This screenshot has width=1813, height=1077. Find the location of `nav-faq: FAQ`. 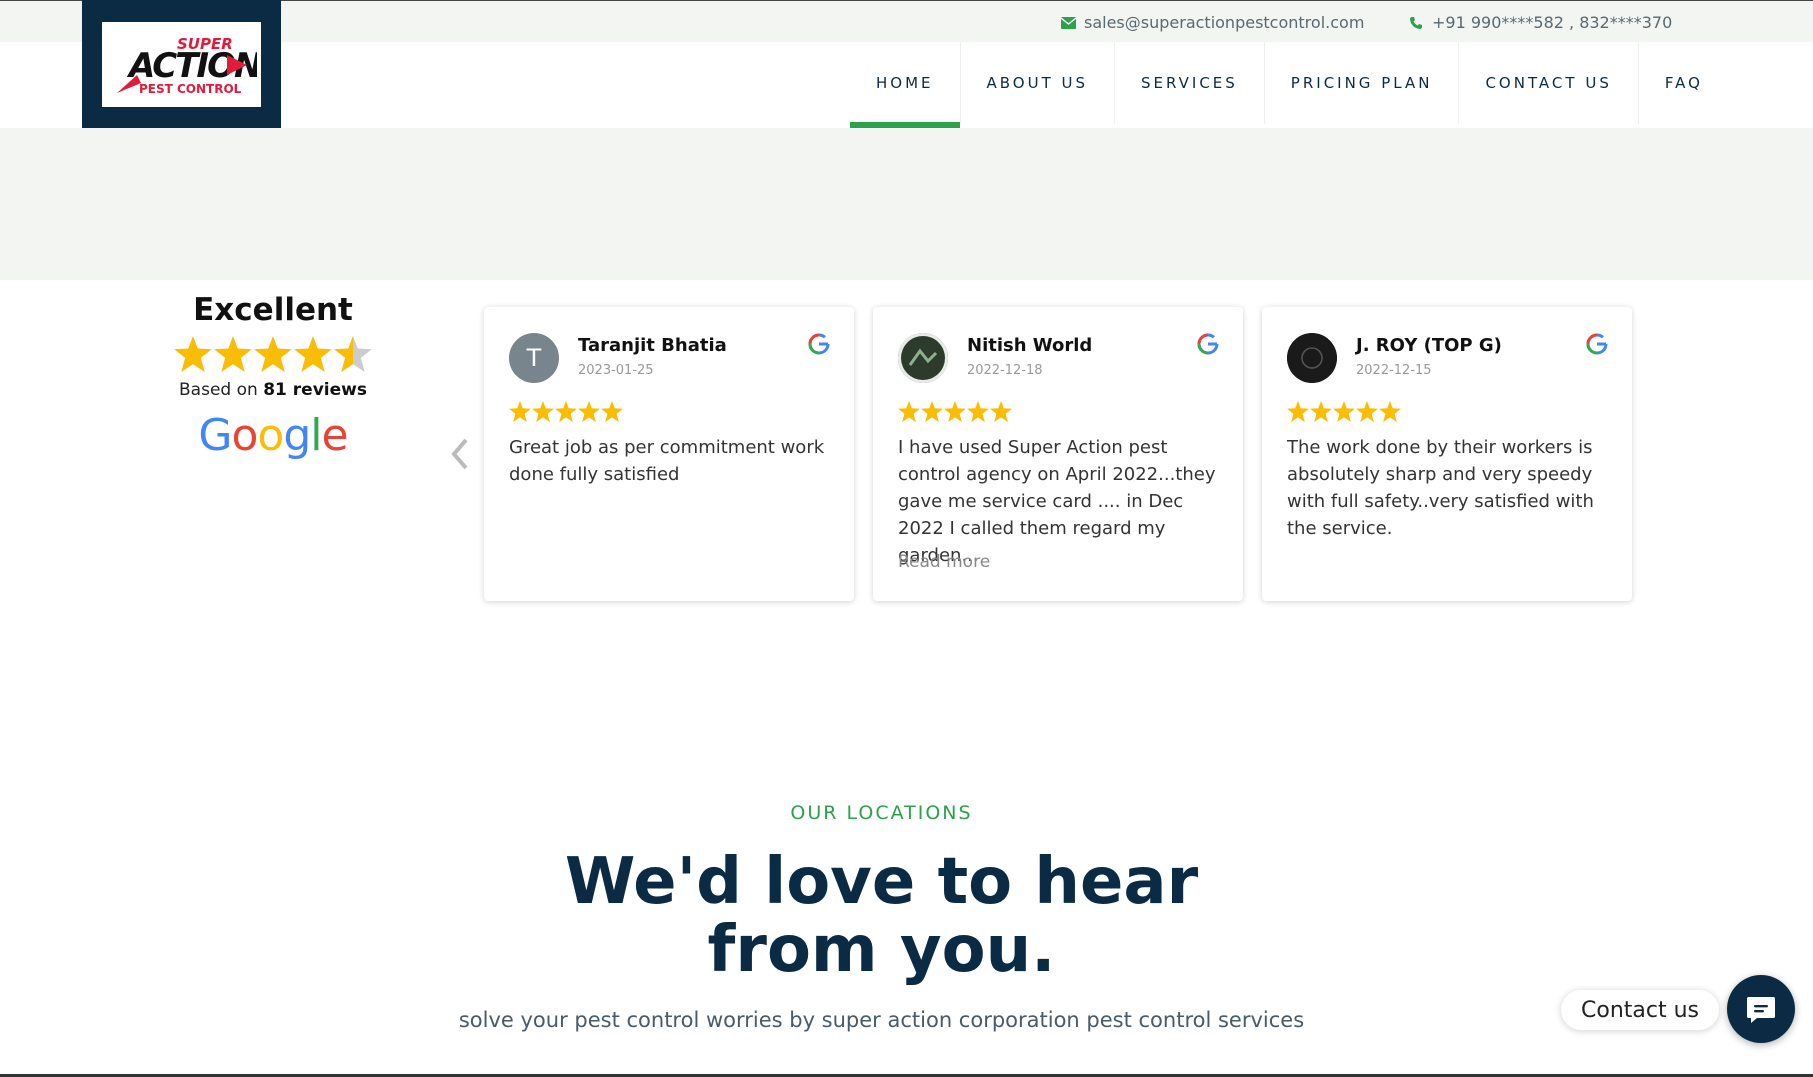

nav-faq: FAQ is located at coordinates (1684, 83).